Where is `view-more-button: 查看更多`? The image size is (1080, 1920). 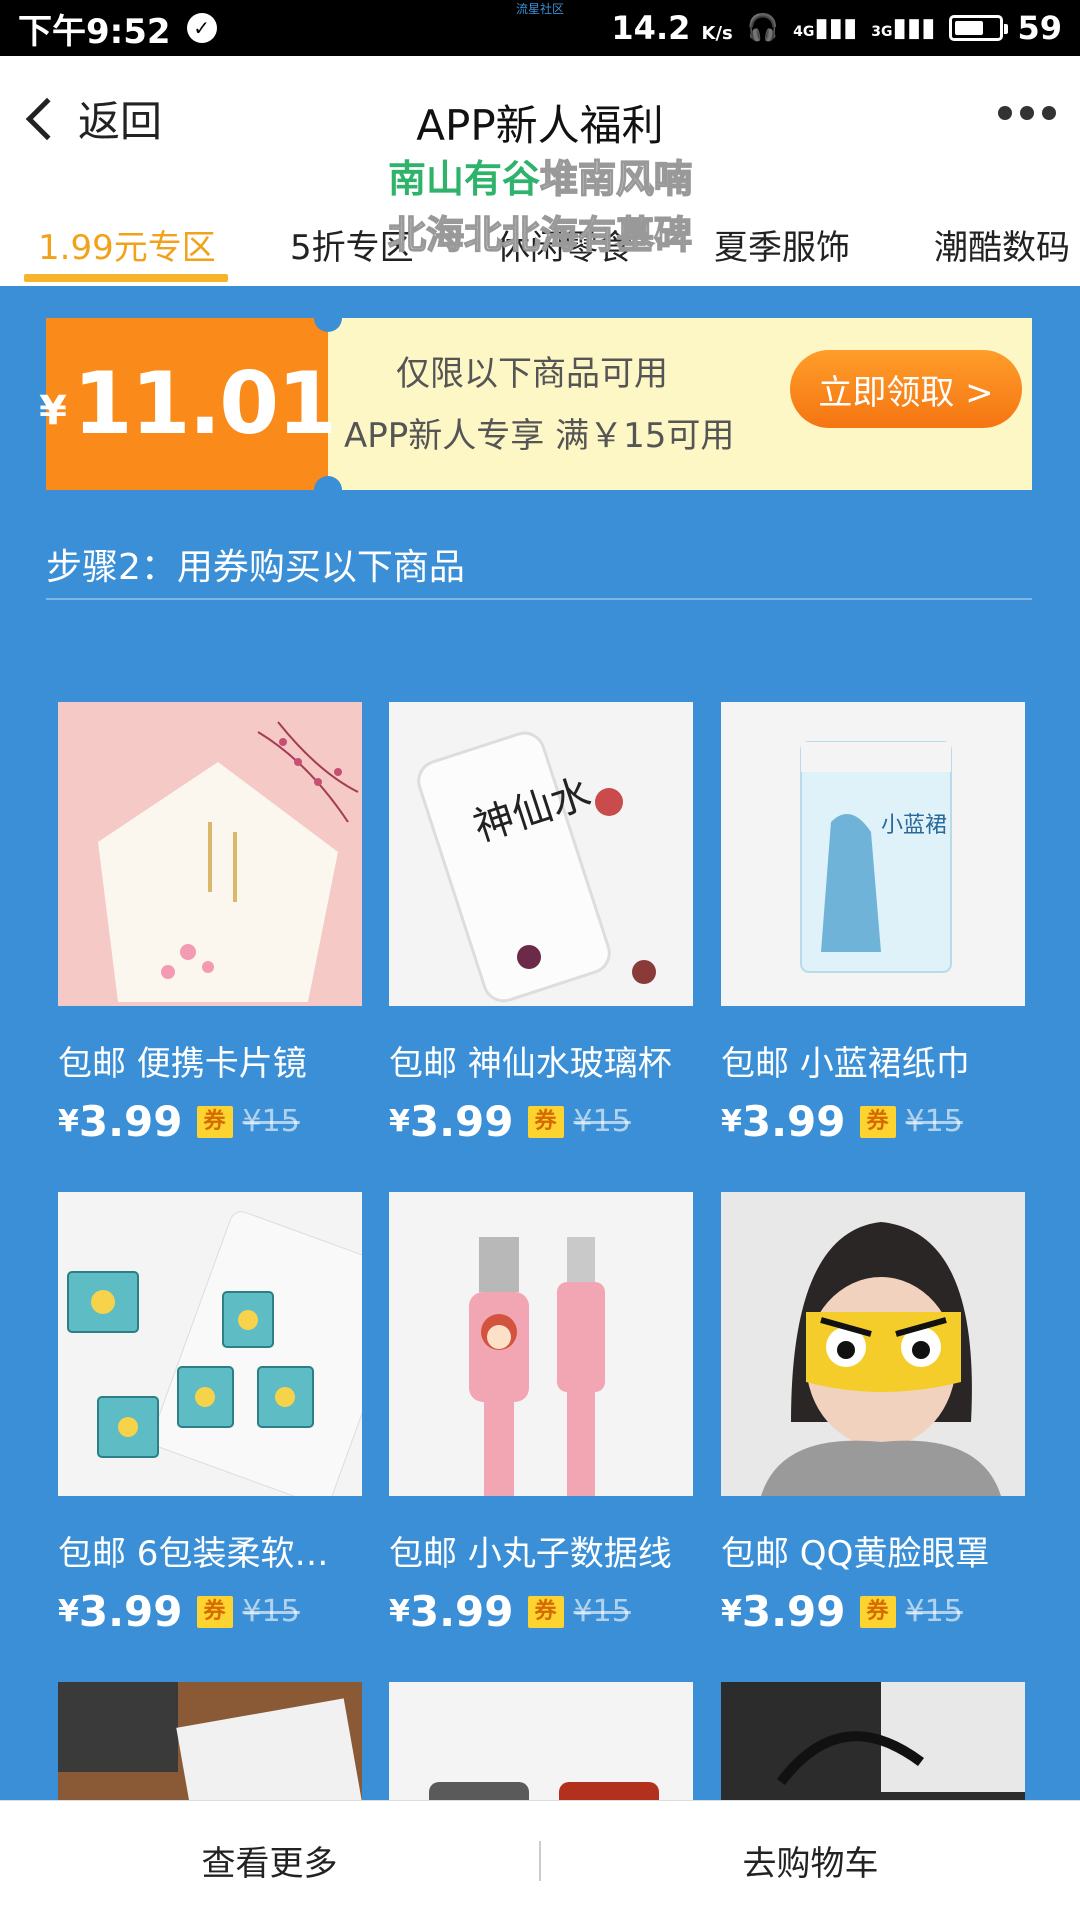
view-more-button: 查看更多 is located at coordinates (269, 1860).